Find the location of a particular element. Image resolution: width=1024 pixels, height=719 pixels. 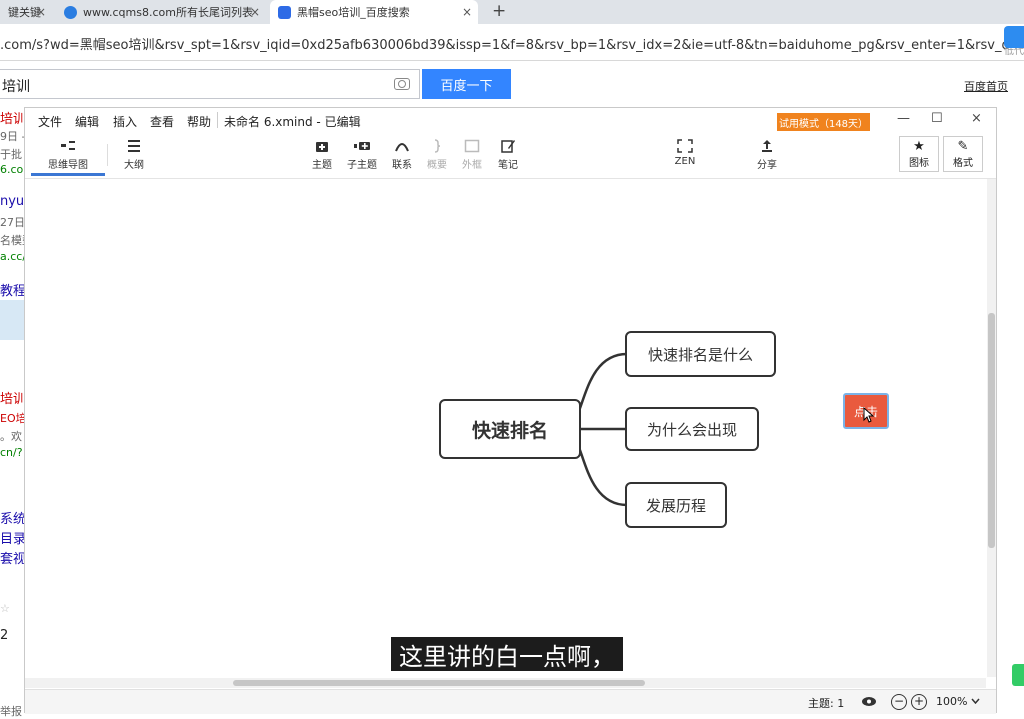

note-pencil-icon is located at coordinates (508, 146).